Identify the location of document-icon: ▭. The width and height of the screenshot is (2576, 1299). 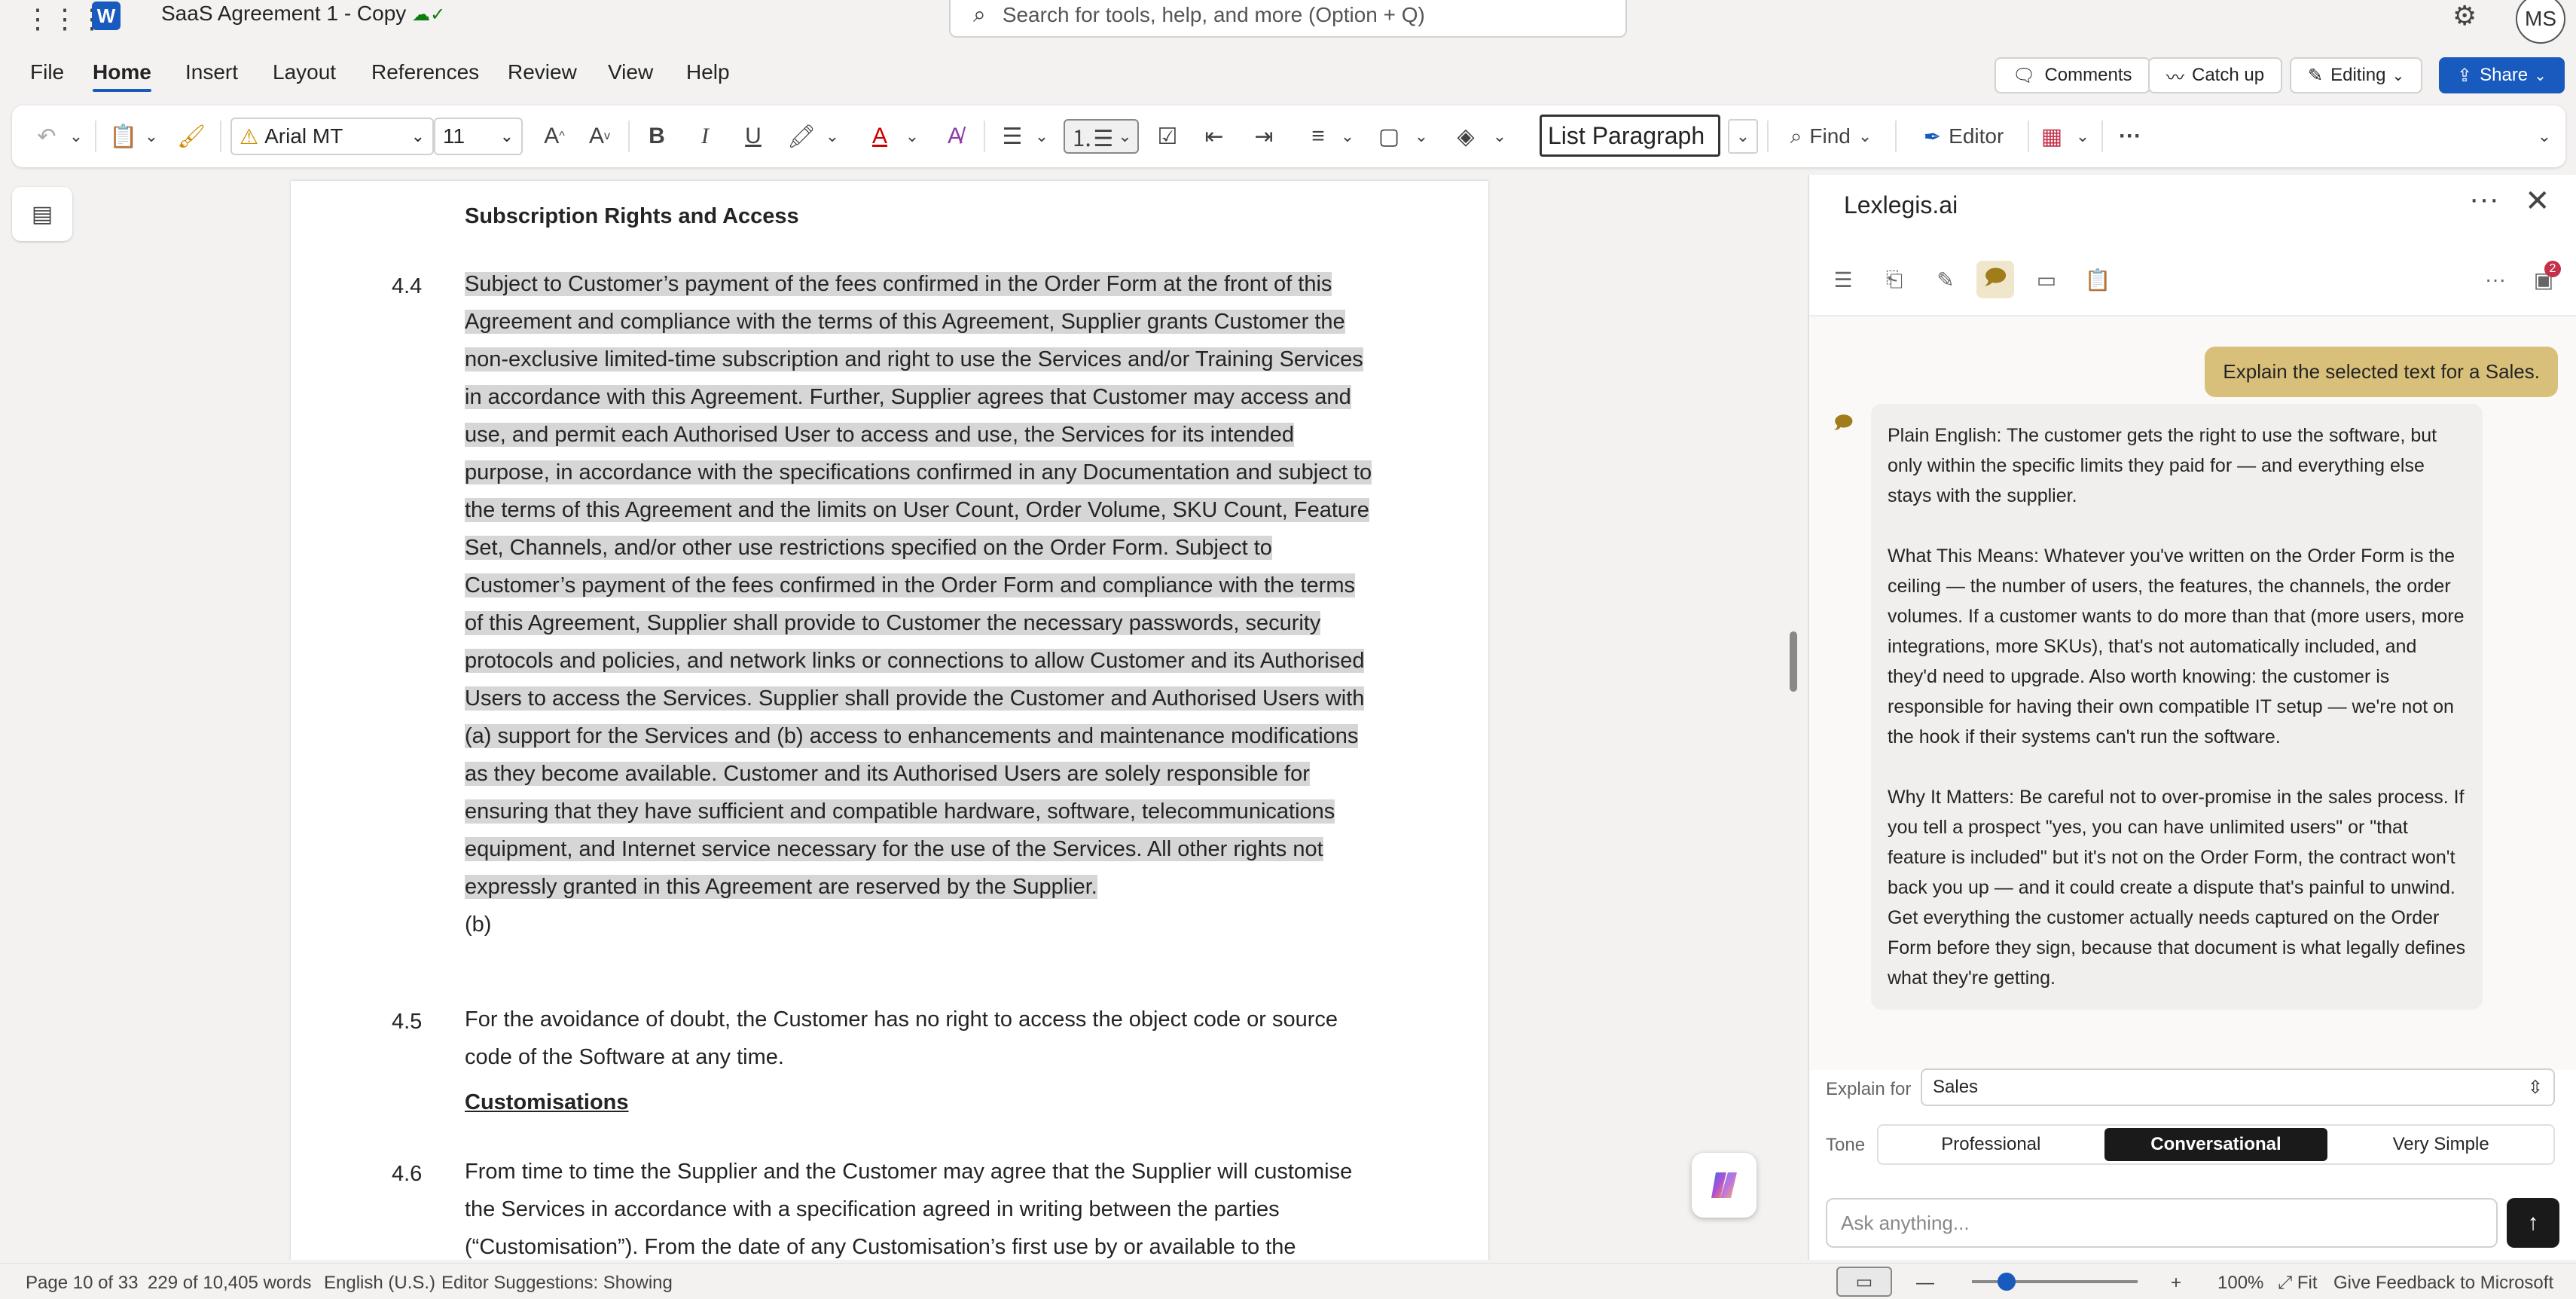
(2047, 280).